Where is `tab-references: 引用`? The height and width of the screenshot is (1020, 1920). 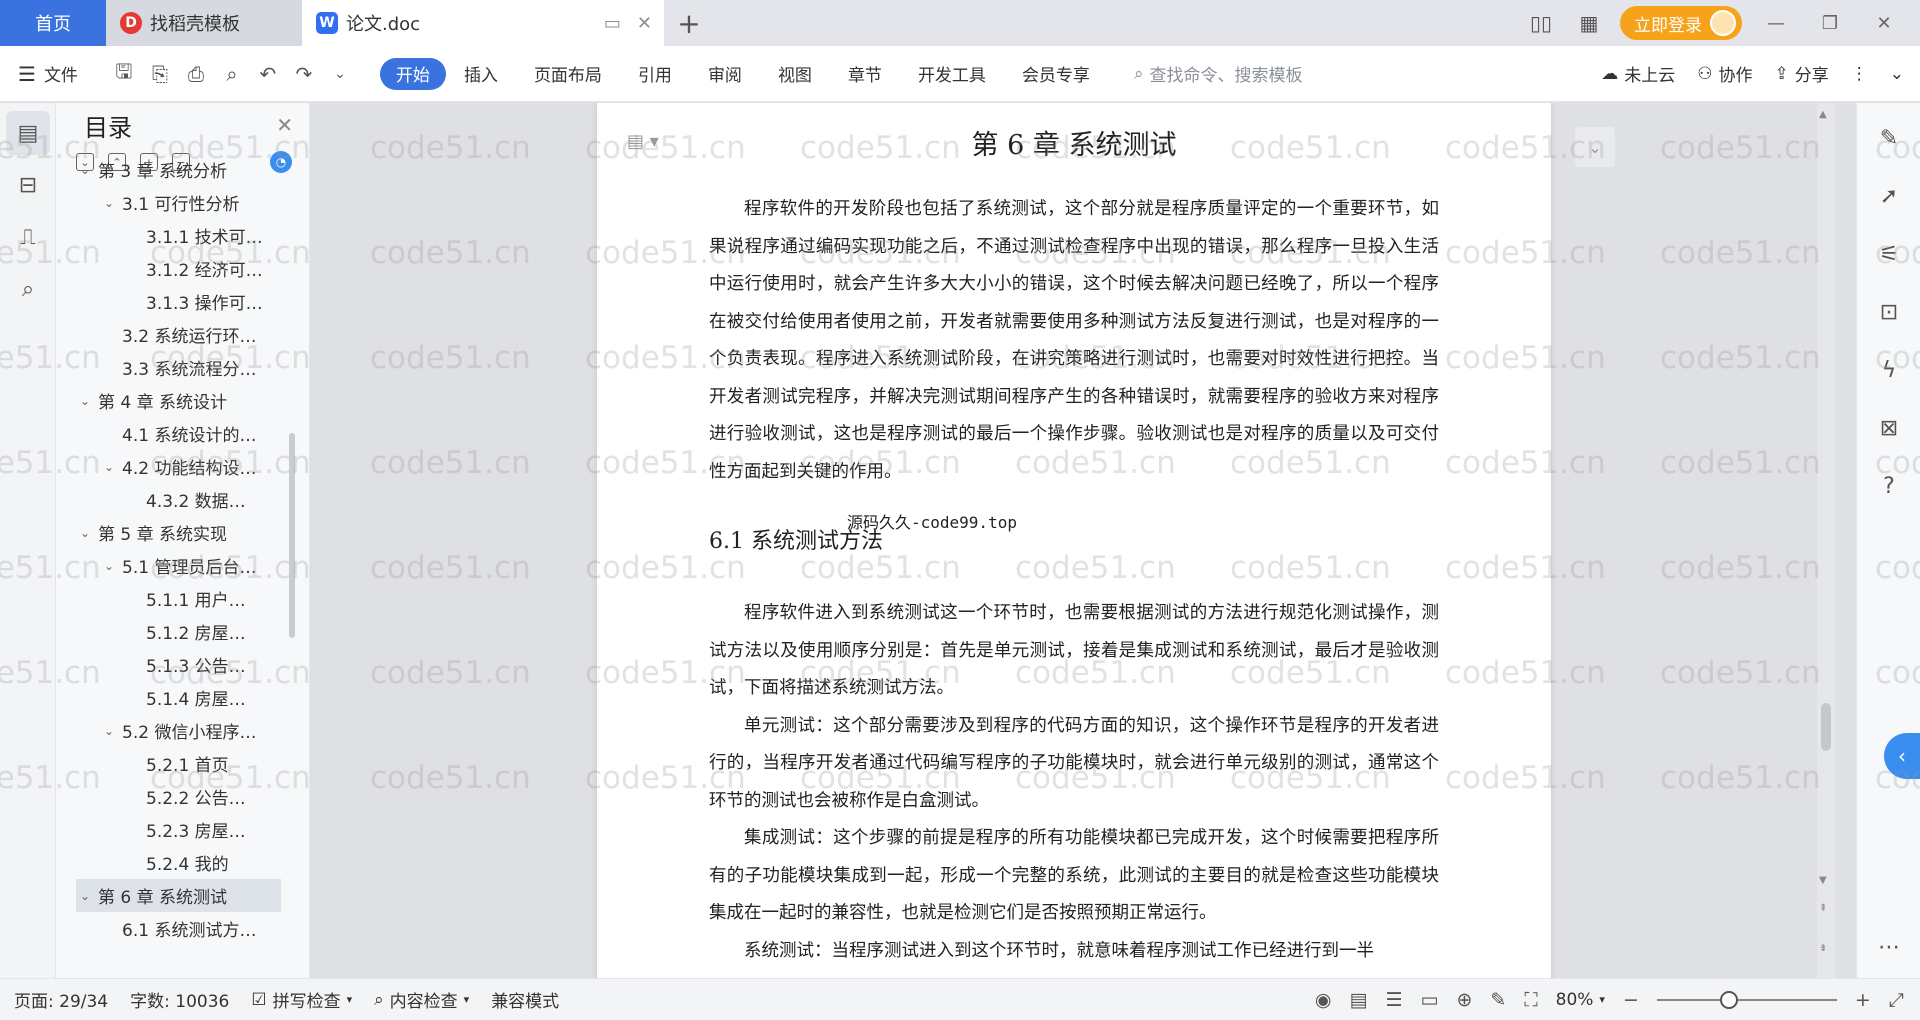
tab-references: 引用 is located at coordinates (655, 74).